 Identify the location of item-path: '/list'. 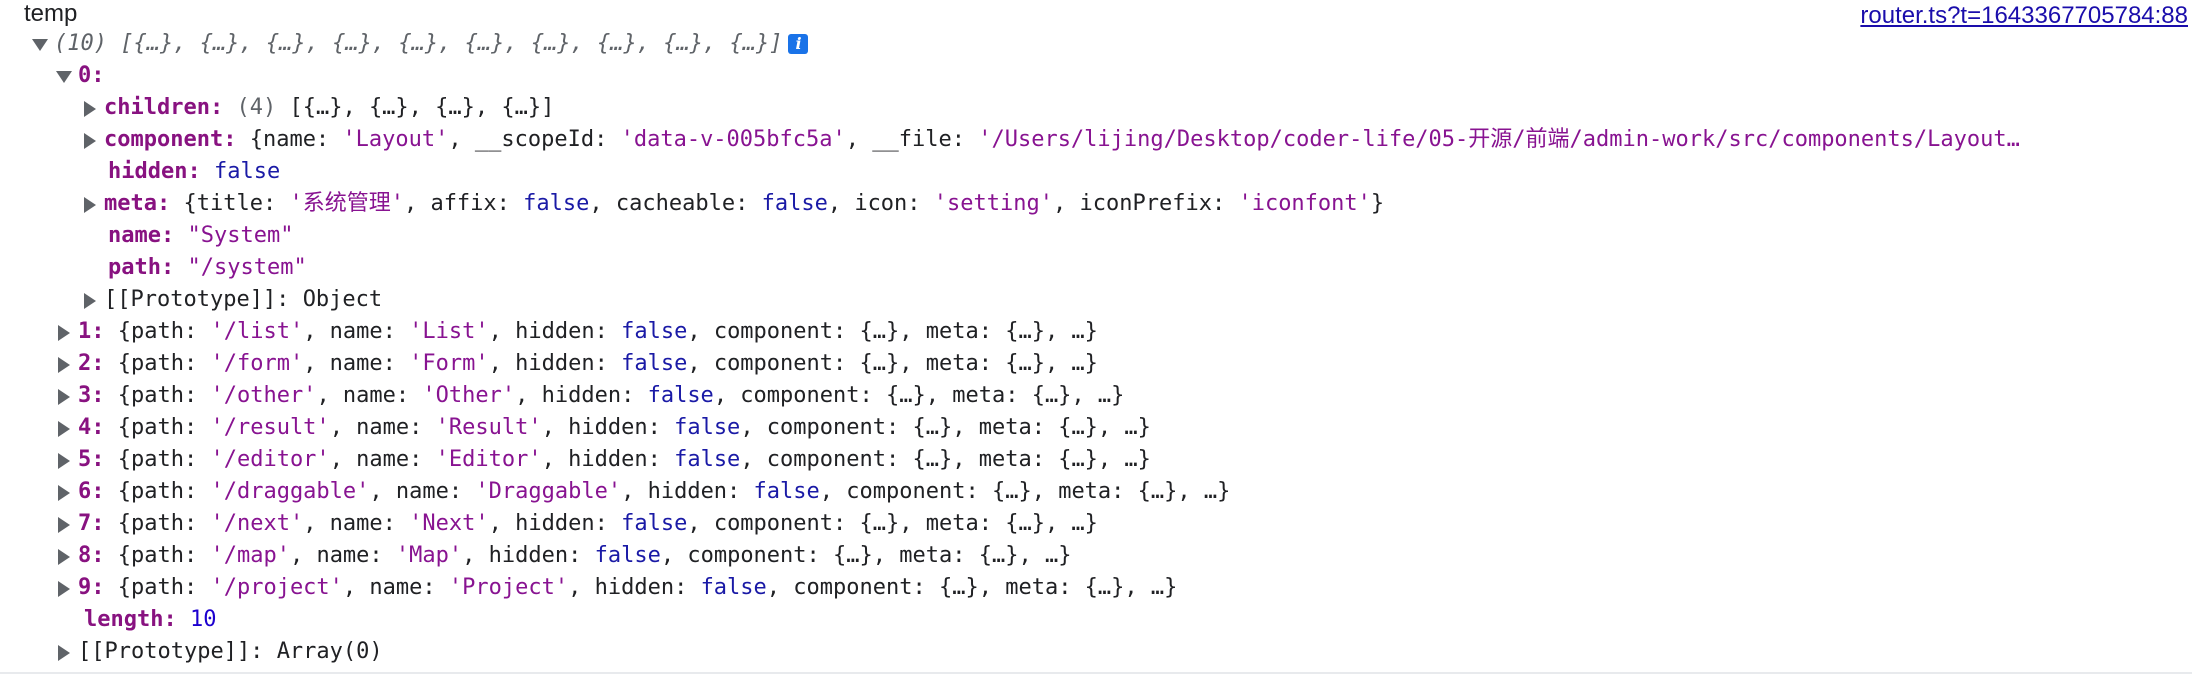
(257, 331).